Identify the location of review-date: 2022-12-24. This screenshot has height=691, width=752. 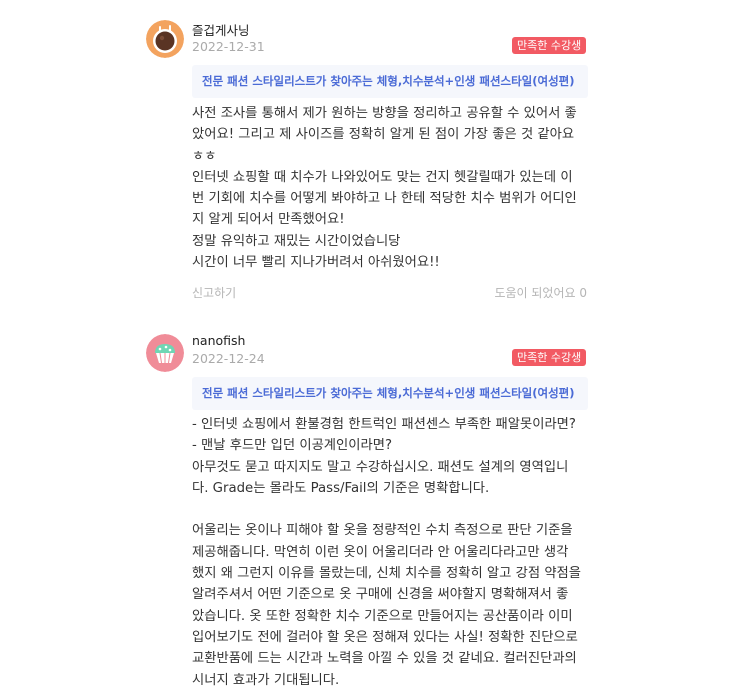
(228, 358).